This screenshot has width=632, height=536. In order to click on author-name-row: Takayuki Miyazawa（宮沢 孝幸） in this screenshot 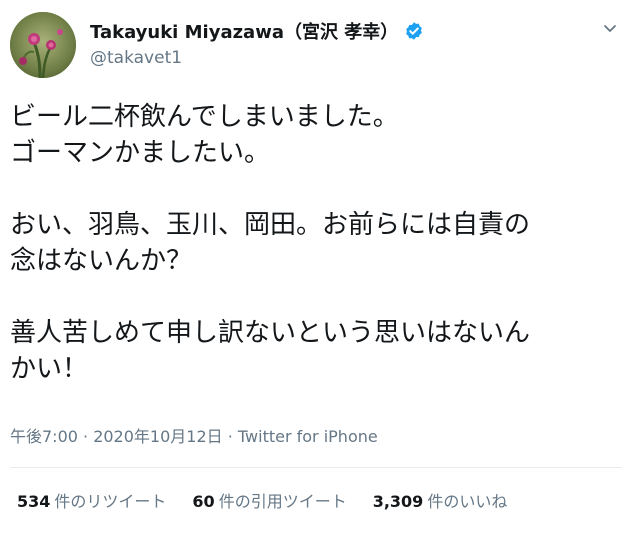, I will do `click(331, 31)`.